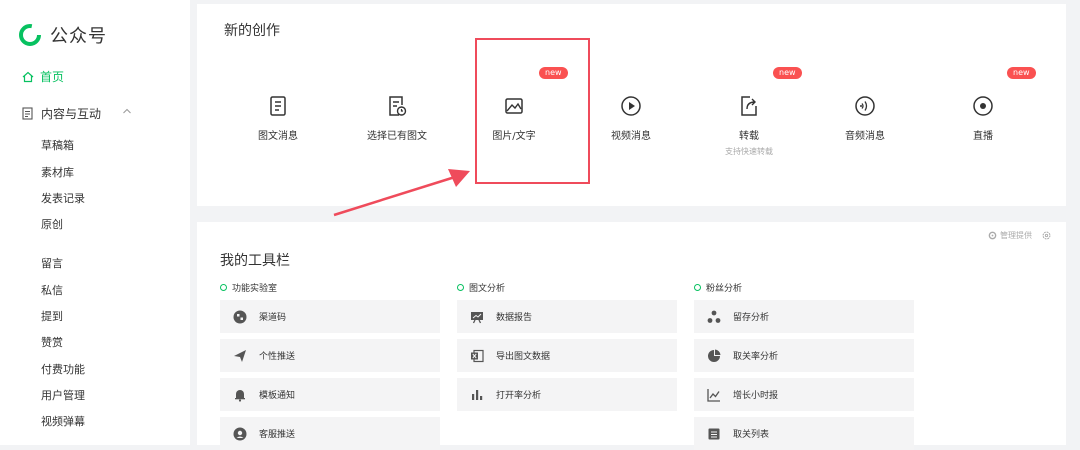 Image resolution: width=1080 pixels, height=450 pixels. What do you see at coordinates (865, 136) in the screenshot?
I see `create-item-label: 音频消息` at bounding box center [865, 136].